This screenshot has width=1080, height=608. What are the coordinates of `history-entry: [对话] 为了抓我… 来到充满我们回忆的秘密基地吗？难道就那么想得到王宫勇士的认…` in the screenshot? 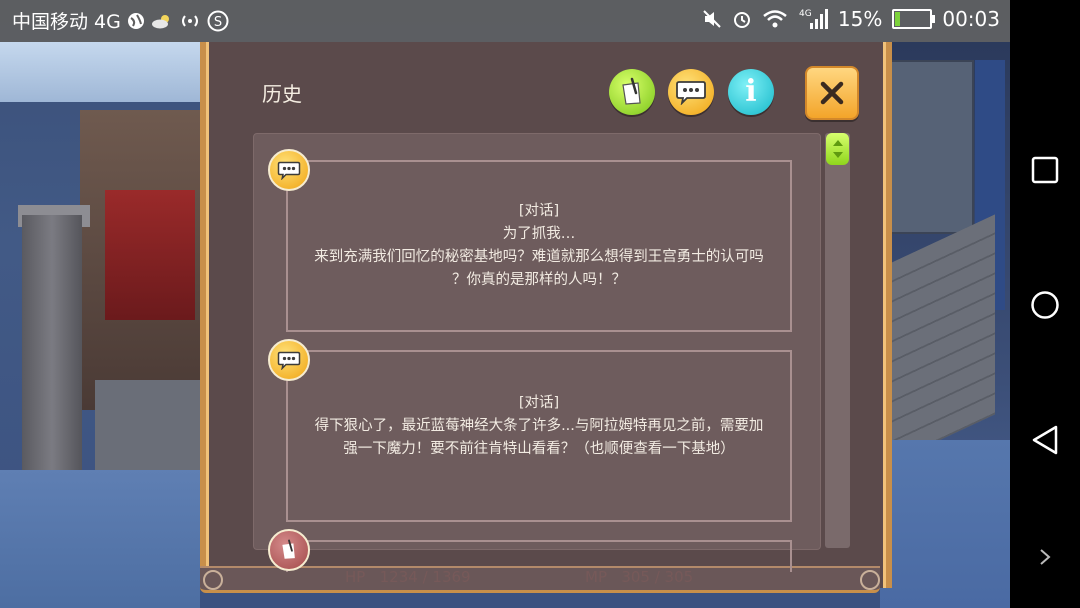 It's located at (539, 246).